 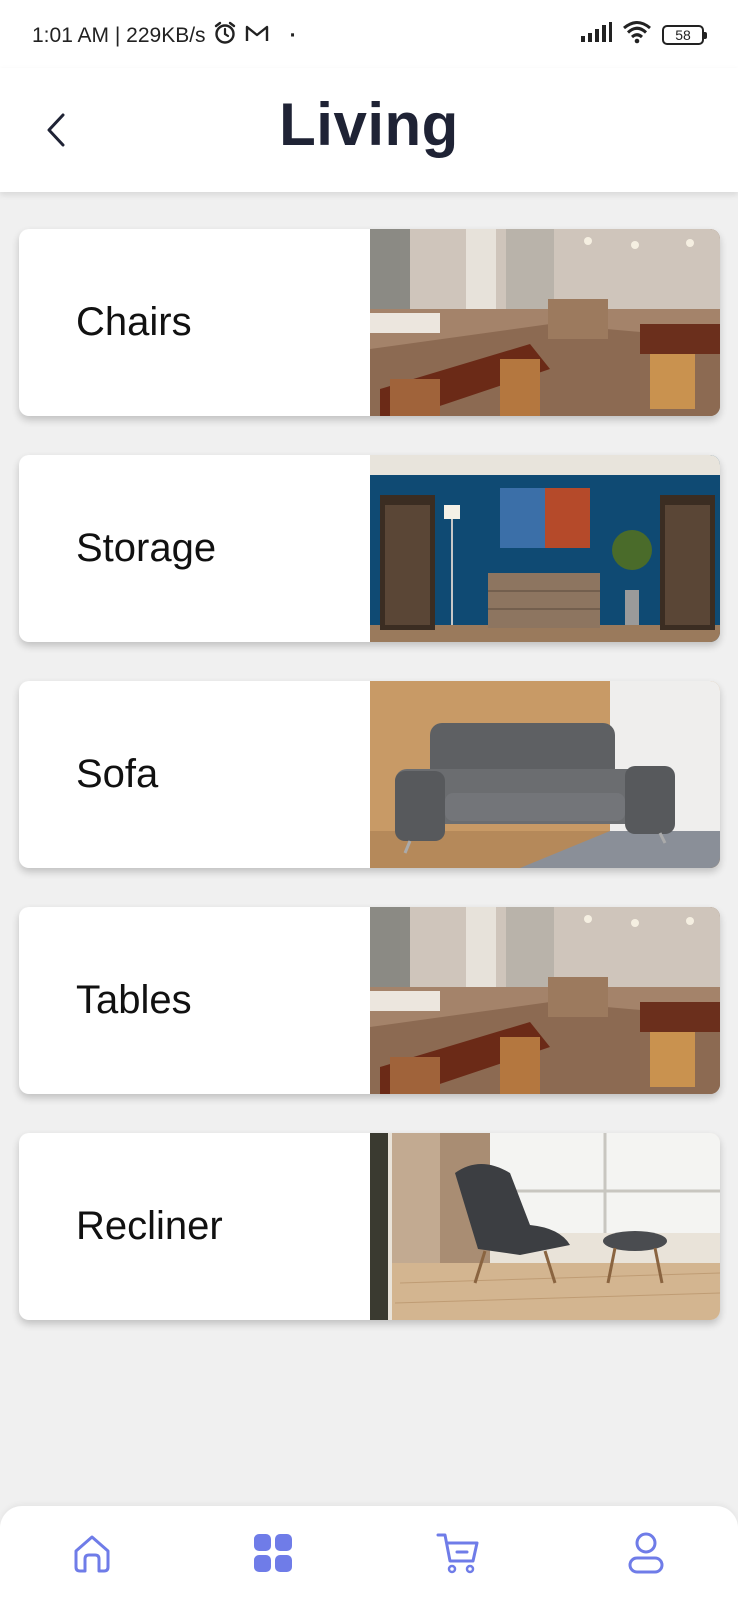 What do you see at coordinates (545, 1226) in the screenshot?
I see `recliner-photo` at bounding box center [545, 1226].